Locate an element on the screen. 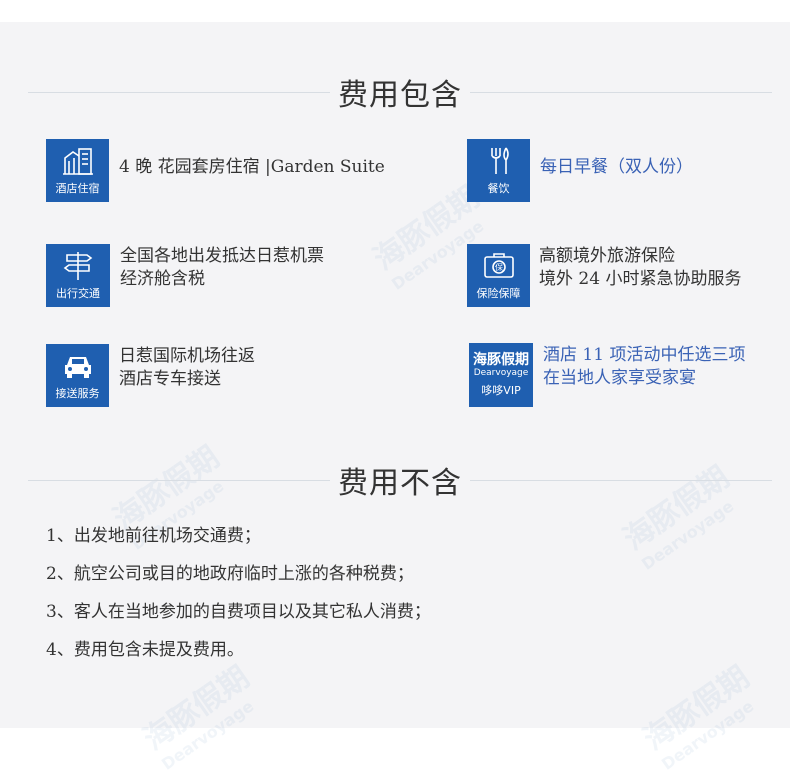 This screenshot has width=790, height=774. hotel-icon is located at coordinates (77, 161).